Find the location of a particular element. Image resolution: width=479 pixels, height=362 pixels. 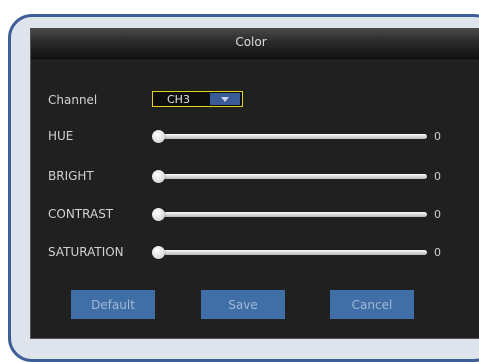

bright-label: BRIGHT is located at coordinates (71, 176).